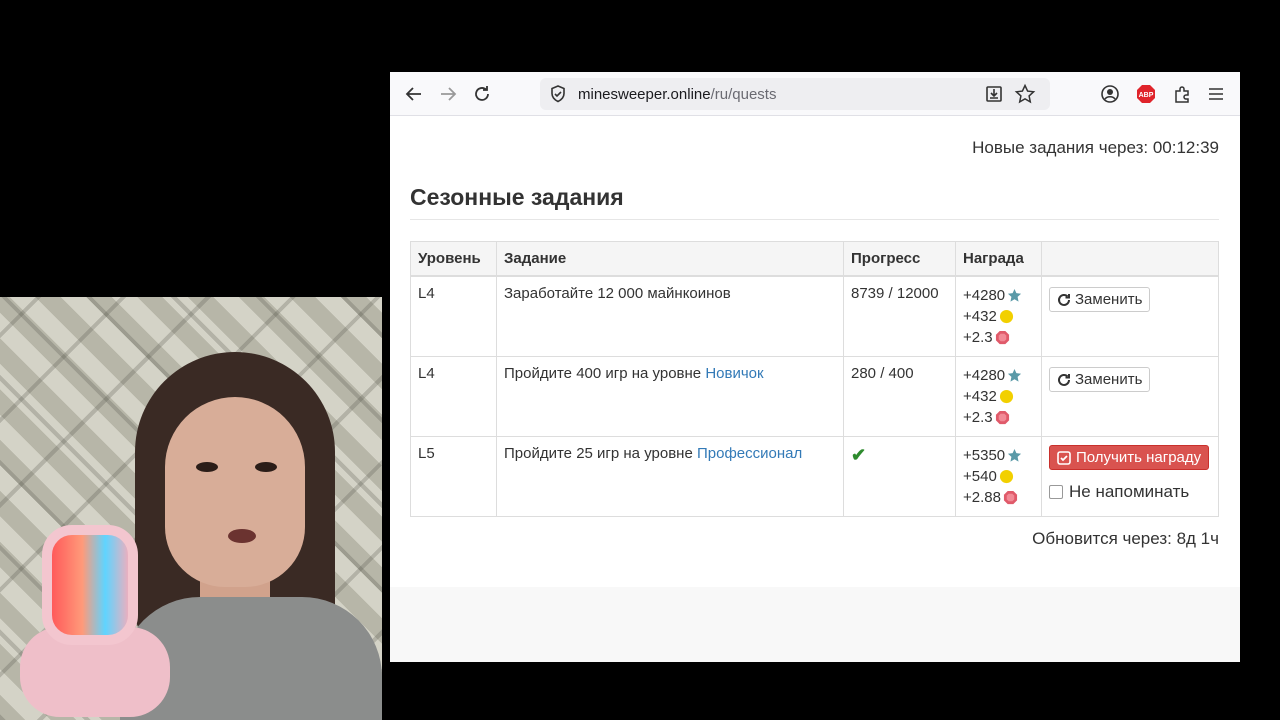 The image size is (1280, 720). Describe the element at coordinates (743, 94) in the screenshot. I see `url-path: /ru/quests` at that location.